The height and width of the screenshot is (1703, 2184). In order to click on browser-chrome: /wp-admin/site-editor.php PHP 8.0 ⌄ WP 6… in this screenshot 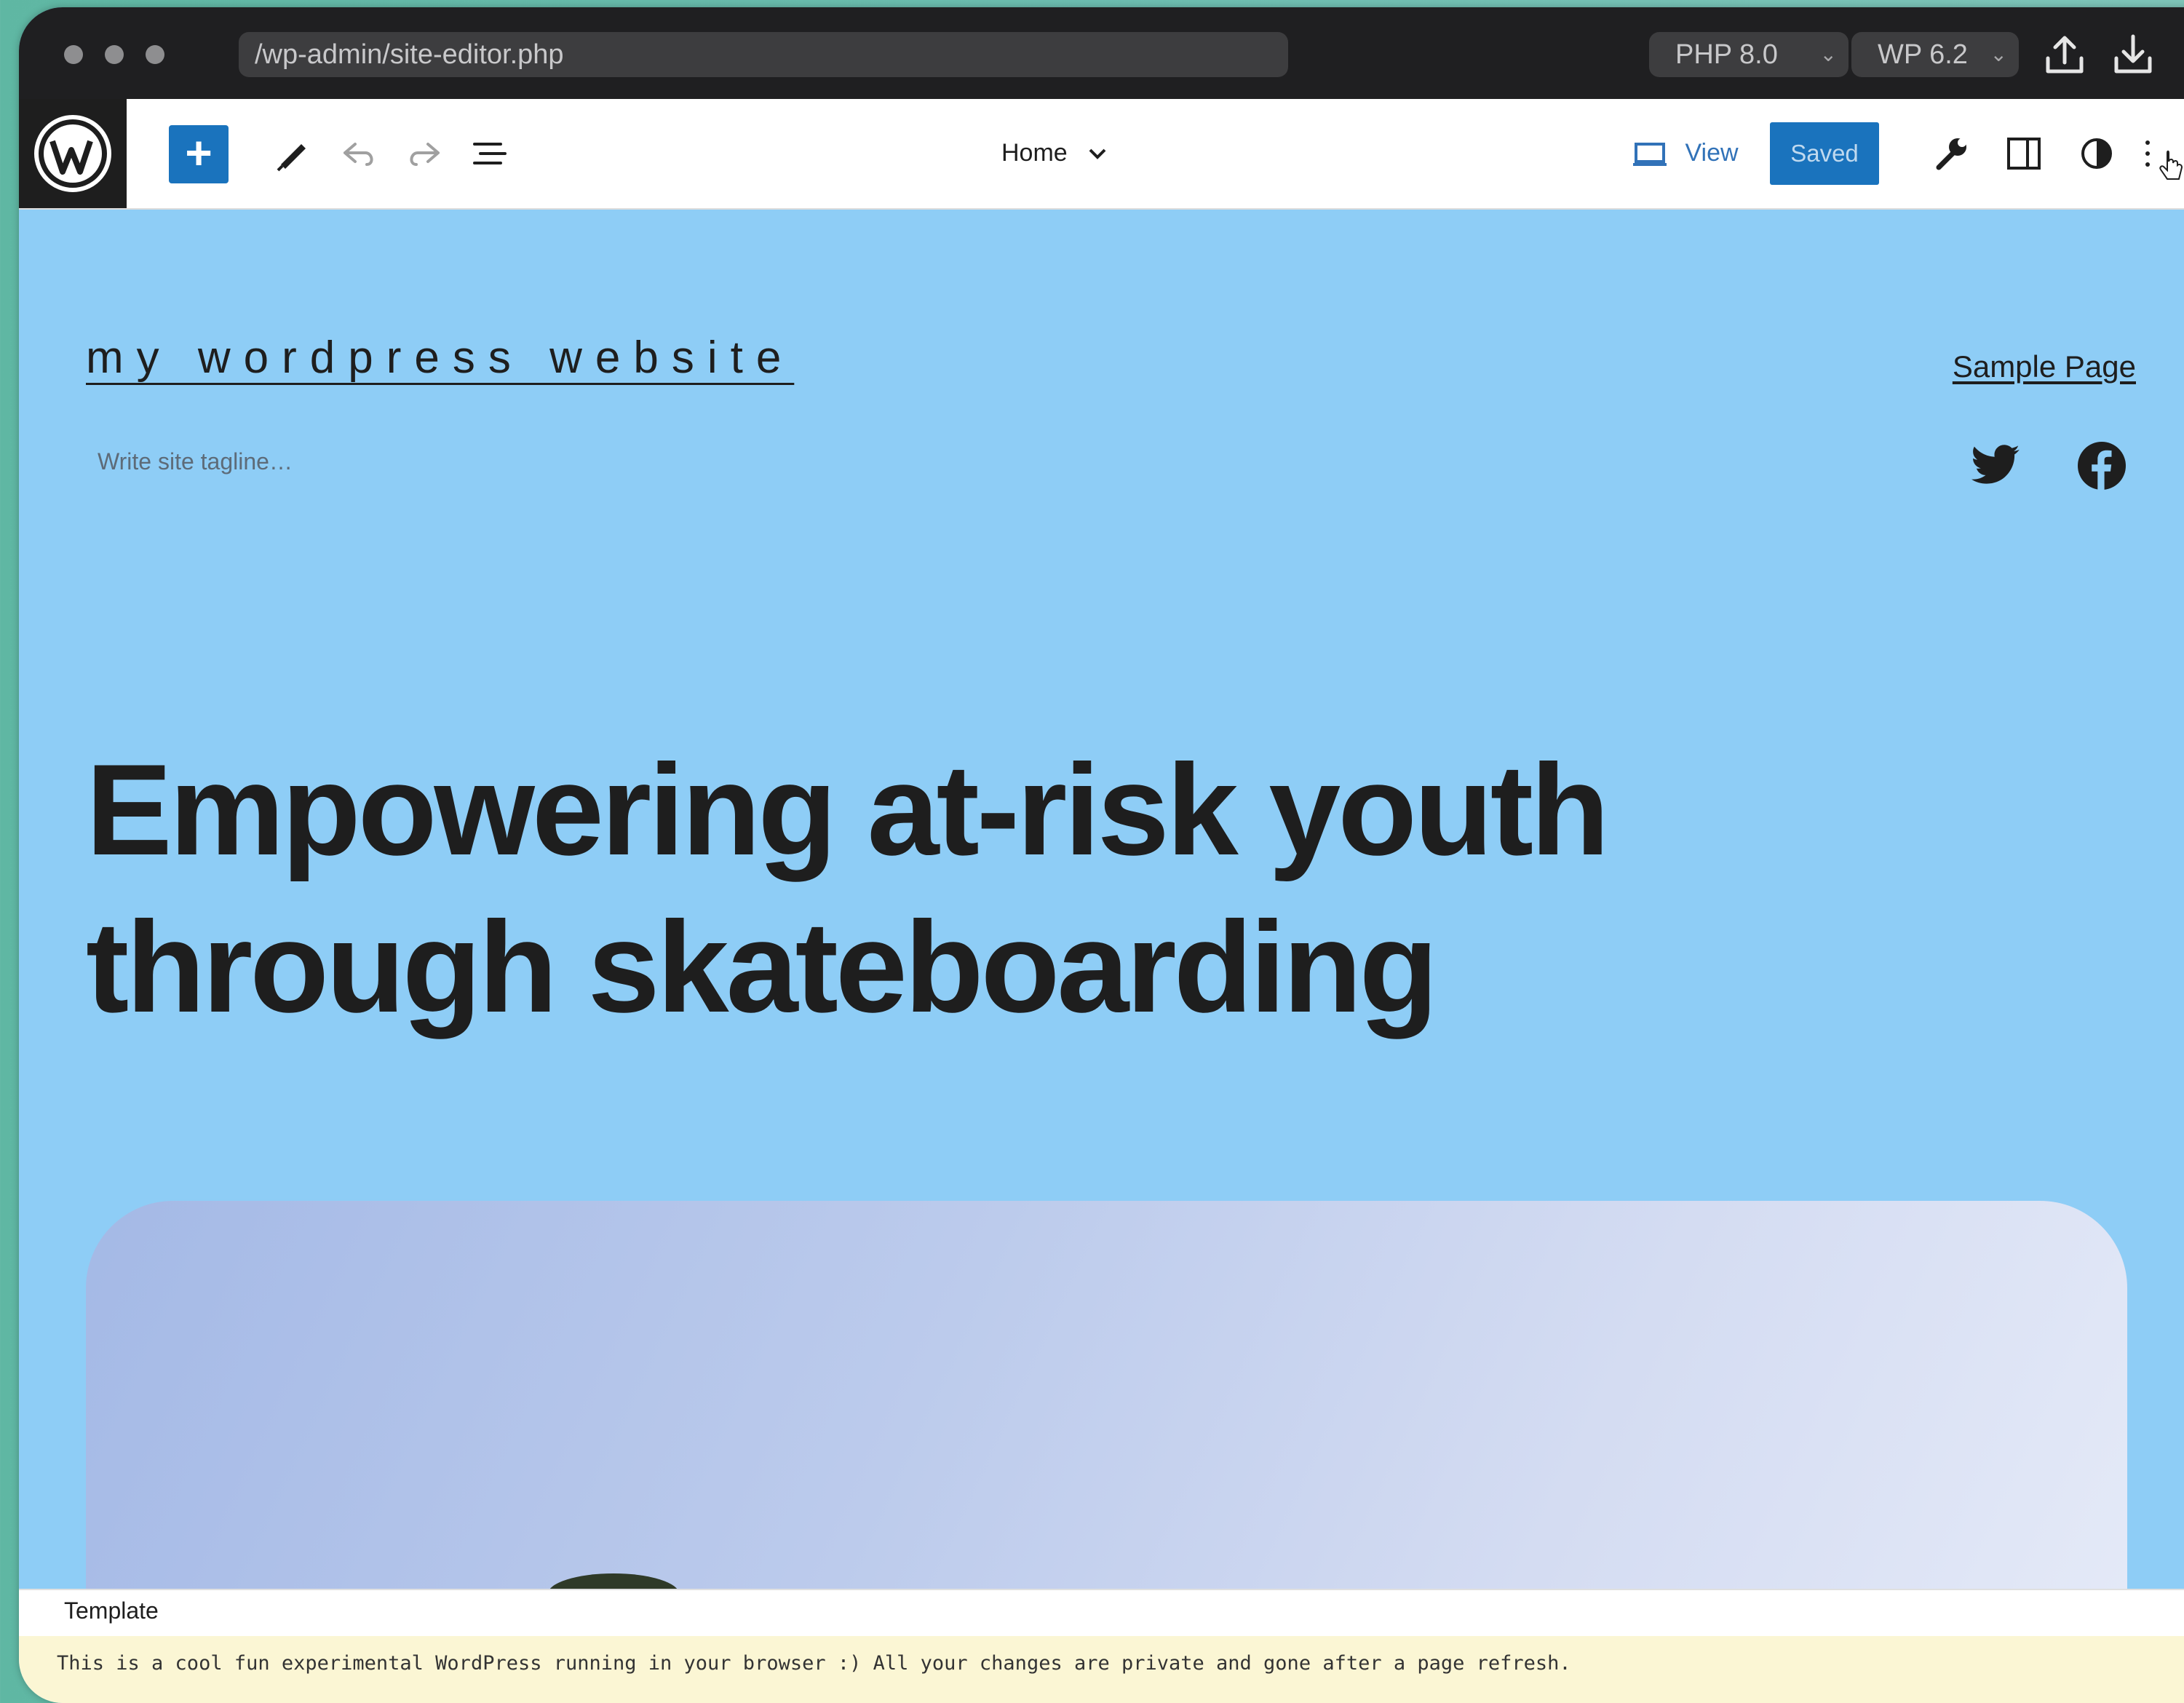, I will do `click(1101, 53)`.